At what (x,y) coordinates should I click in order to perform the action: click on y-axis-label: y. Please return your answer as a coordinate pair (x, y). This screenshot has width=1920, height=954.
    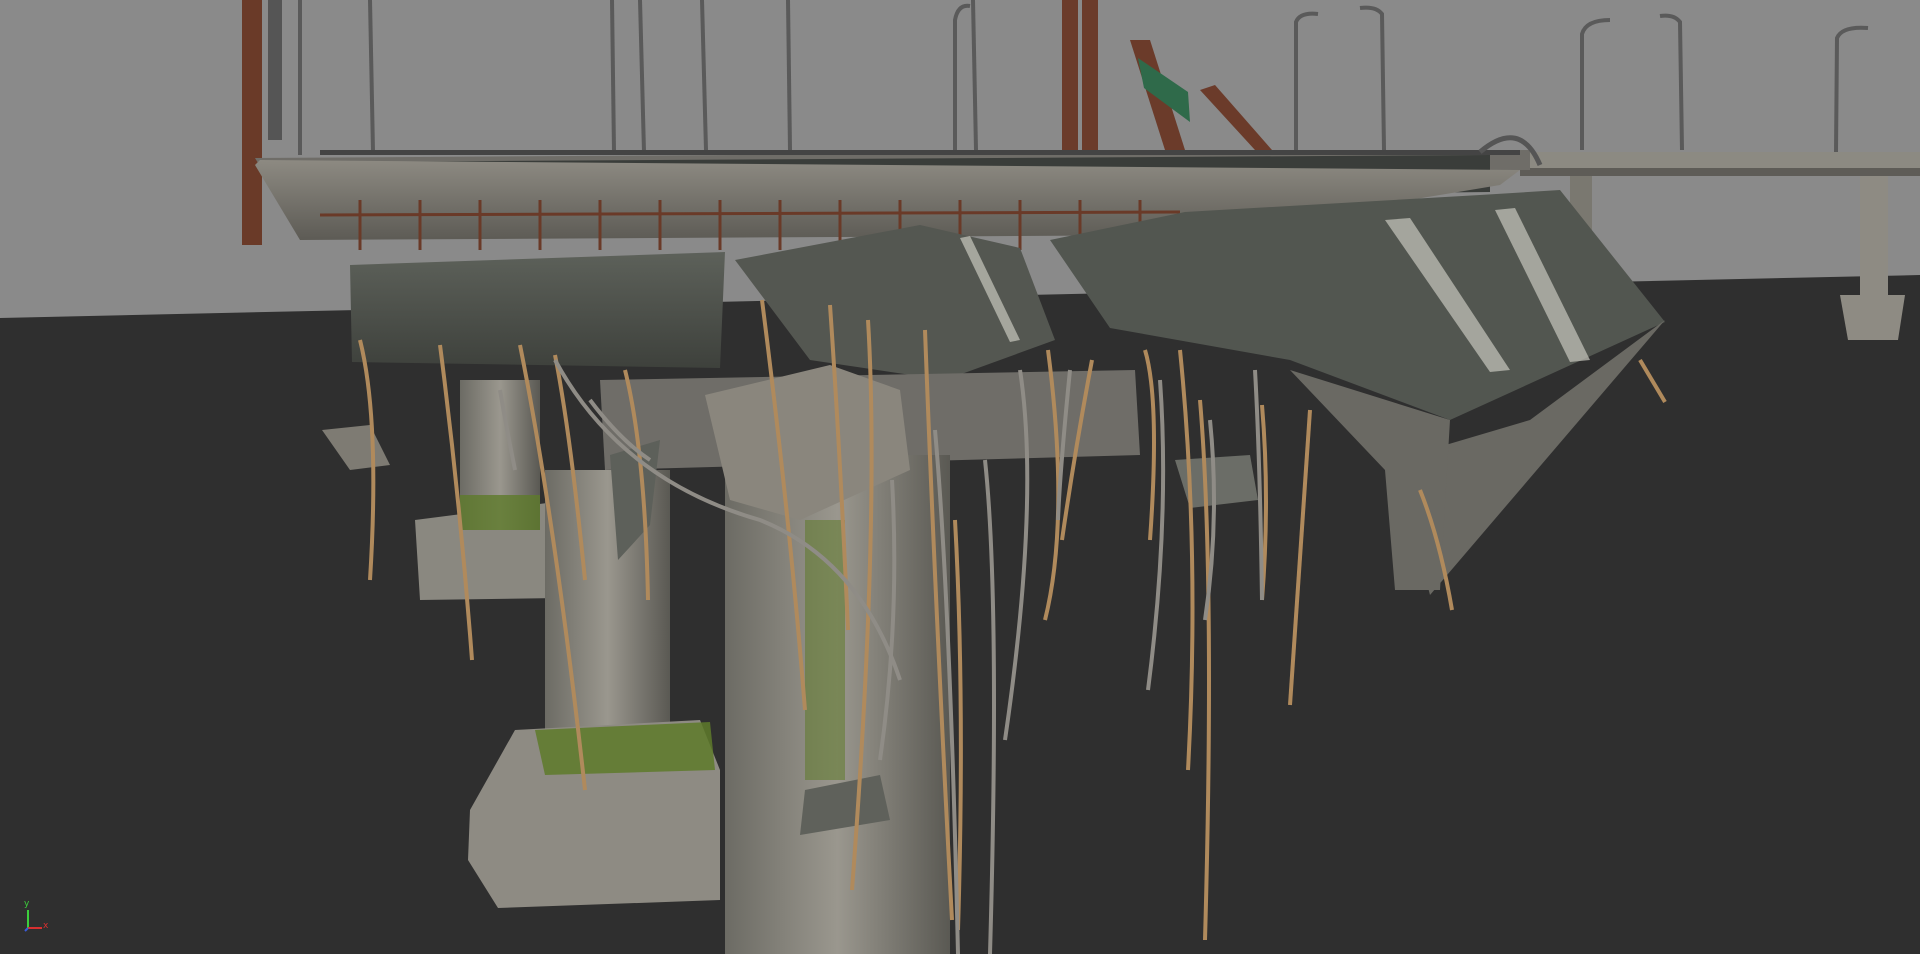
    Looking at the image, I should click on (27, 904).